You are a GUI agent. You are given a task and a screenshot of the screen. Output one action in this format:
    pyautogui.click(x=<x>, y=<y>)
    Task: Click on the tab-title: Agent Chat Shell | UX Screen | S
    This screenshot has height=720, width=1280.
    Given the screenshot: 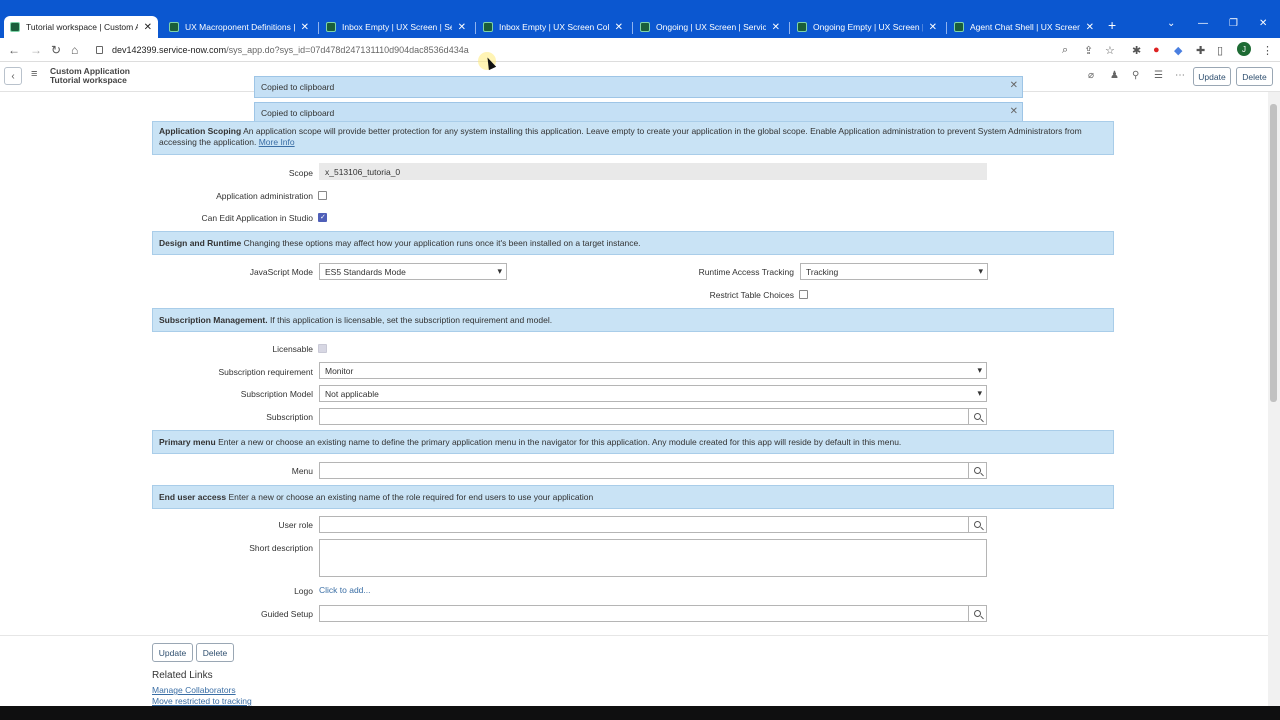 What is the action you would take?
    pyautogui.click(x=1025, y=27)
    